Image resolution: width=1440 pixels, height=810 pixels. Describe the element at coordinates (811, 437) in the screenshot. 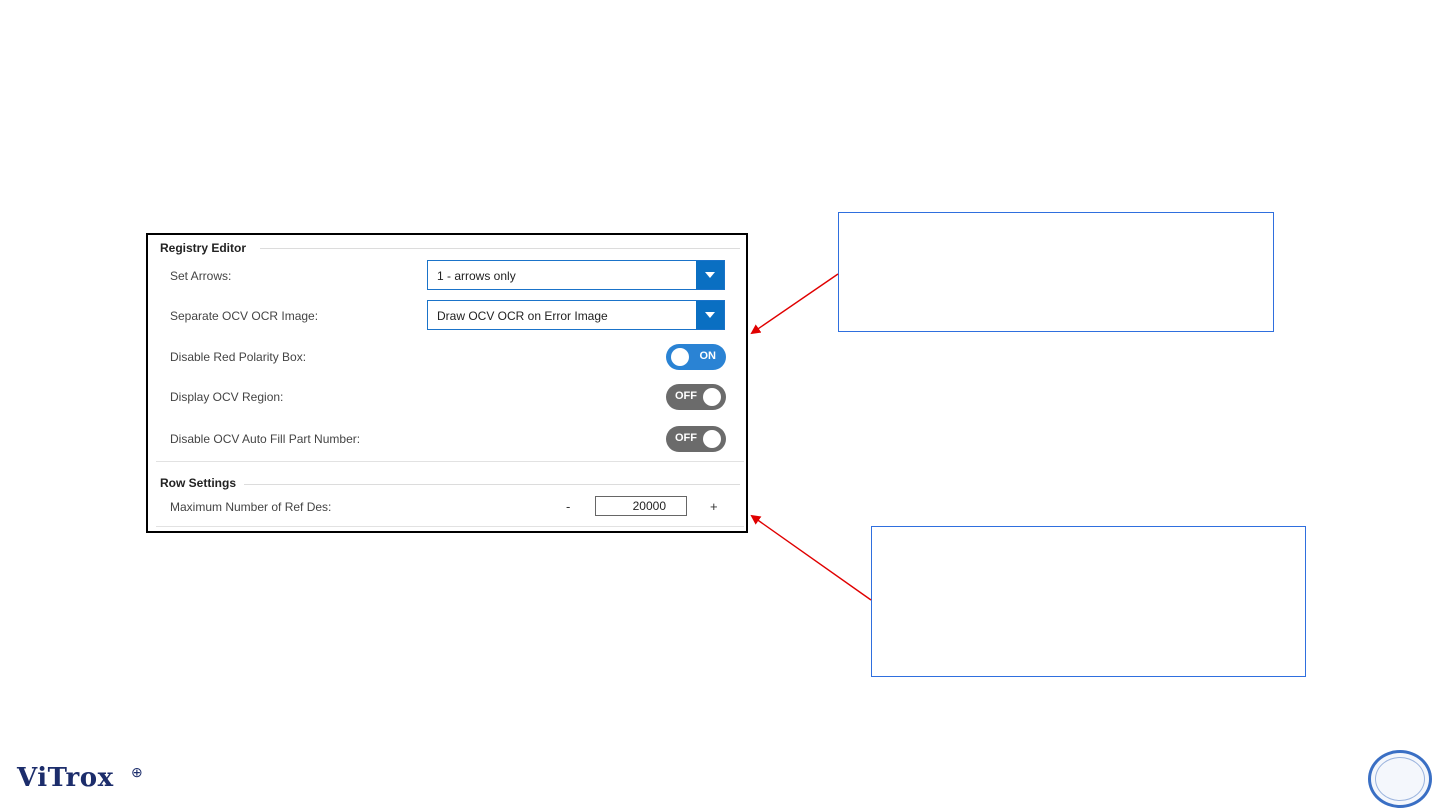

I see `callout-arrows` at that location.